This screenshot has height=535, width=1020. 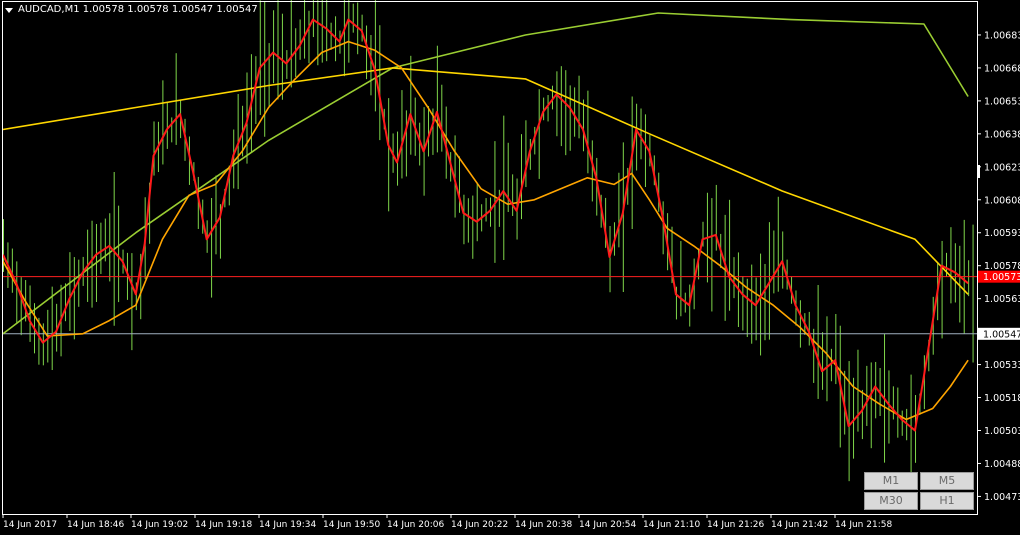 What do you see at coordinates (1002, 101) in the screenshot?
I see `y-tick-label: 1.00653` at bounding box center [1002, 101].